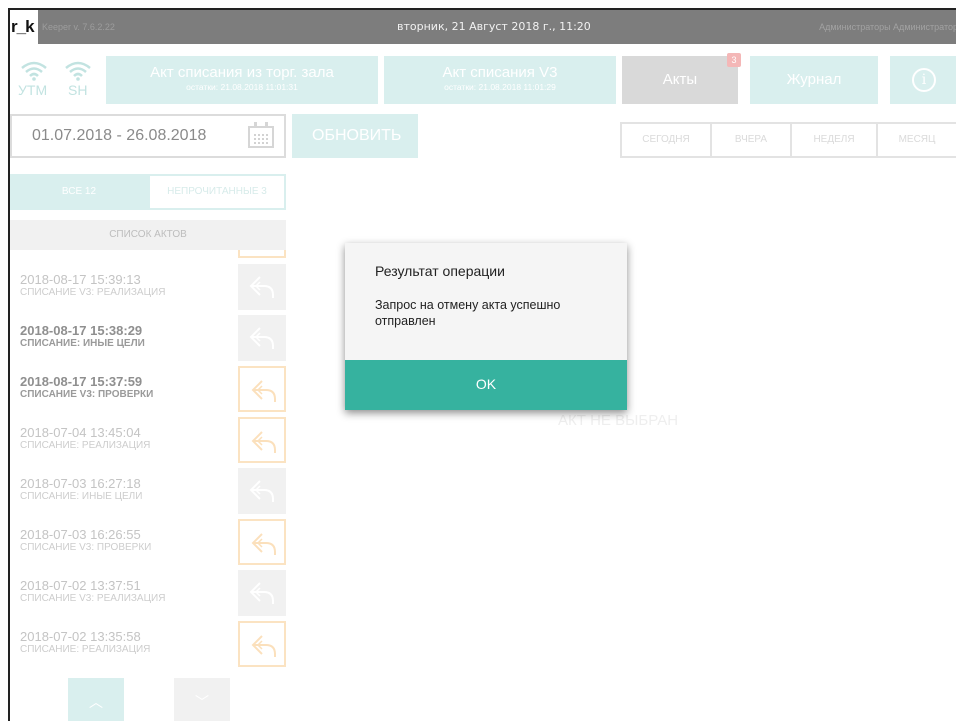 The image size is (956, 721). Describe the element at coordinates (217, 192) in the screenshot. I see `filter-unread-tab: НЕПРОЧИТАННЫЕ 3` at that location.